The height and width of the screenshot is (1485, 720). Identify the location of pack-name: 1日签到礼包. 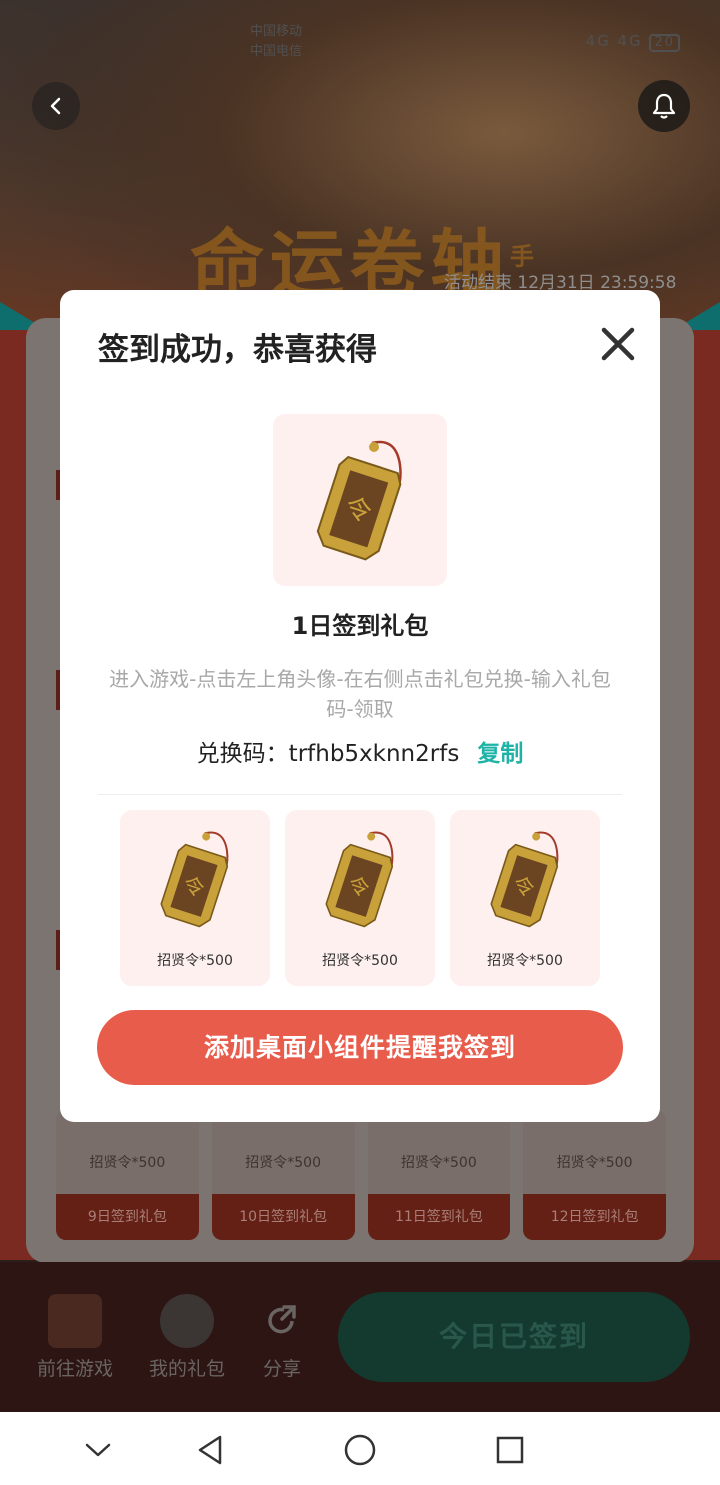
(360, 626).